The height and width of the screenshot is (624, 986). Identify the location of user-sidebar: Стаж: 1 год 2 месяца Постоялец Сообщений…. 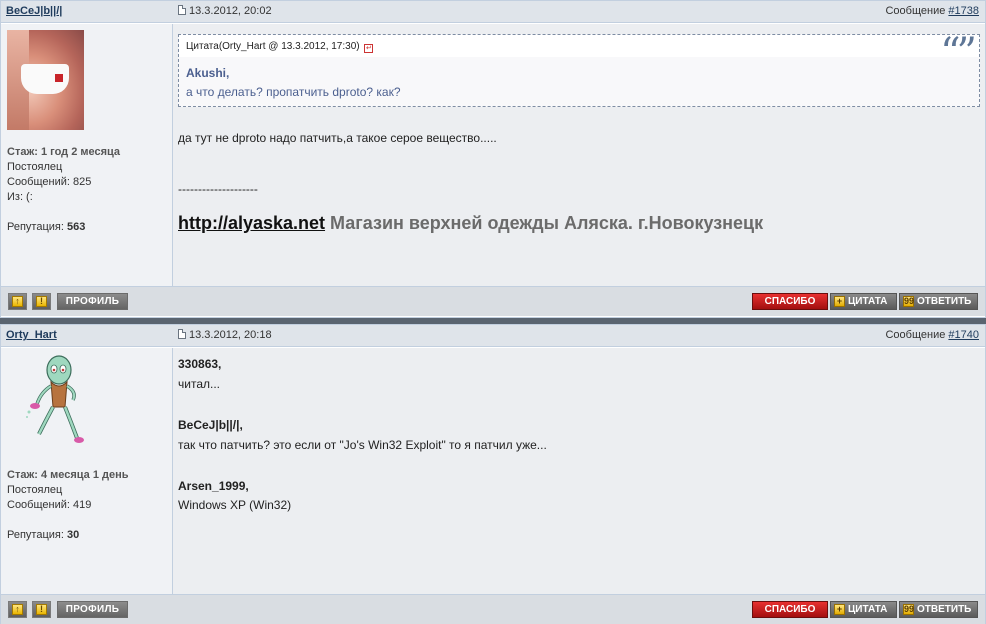
(87, 155).